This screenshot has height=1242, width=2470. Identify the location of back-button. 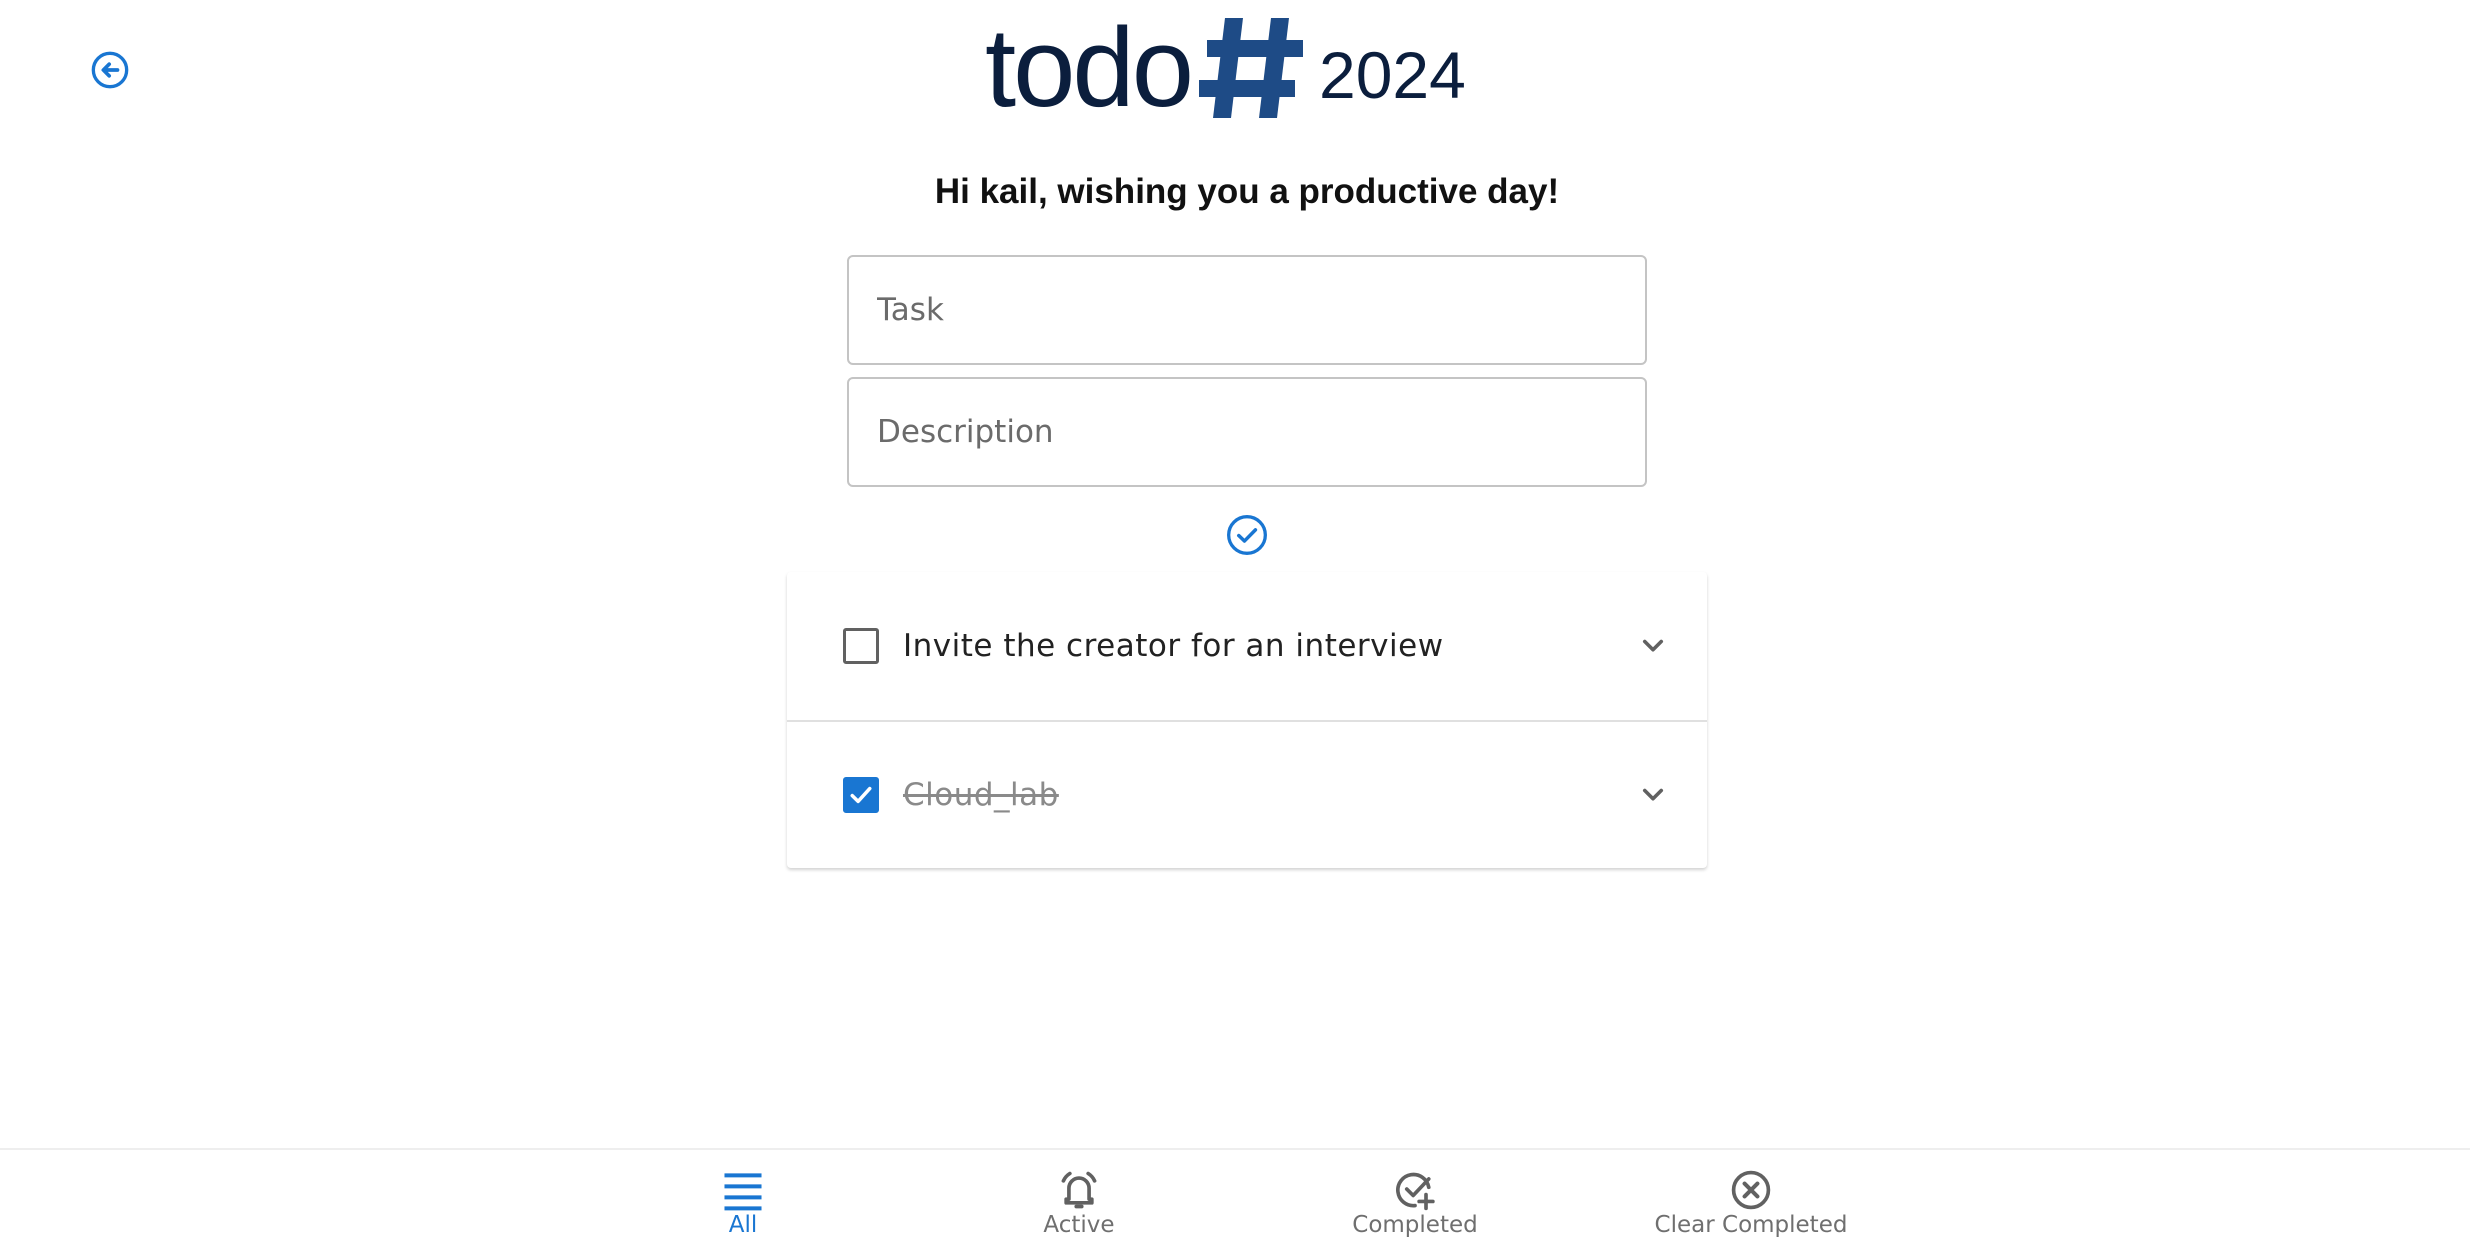
(110, 70).